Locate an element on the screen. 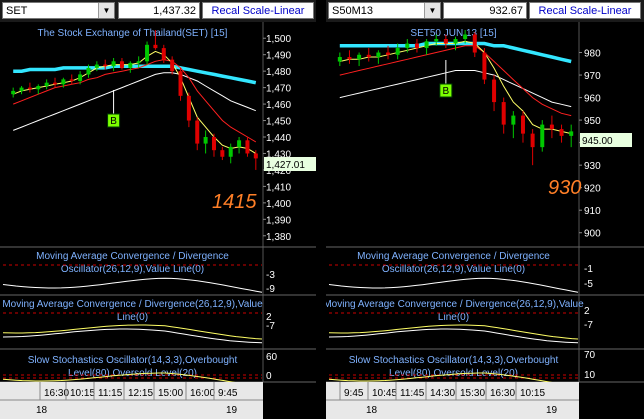  price-tick-label: 960 is located at coordinates (592, 99).